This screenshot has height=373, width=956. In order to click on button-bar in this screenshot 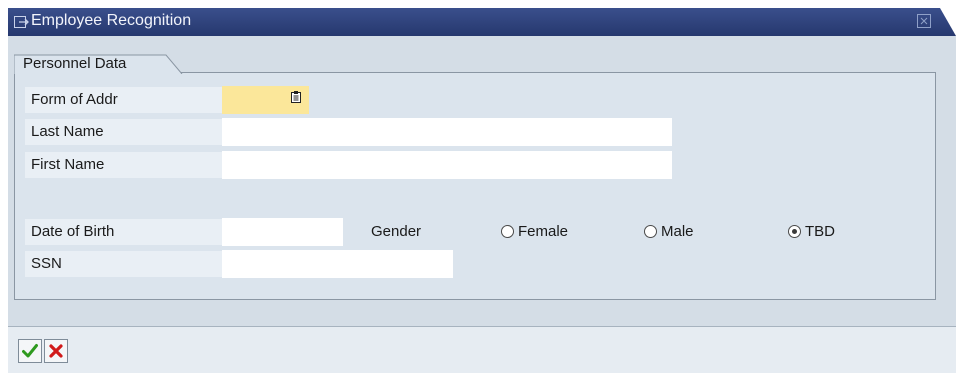, I will do `click(482, 349)`.